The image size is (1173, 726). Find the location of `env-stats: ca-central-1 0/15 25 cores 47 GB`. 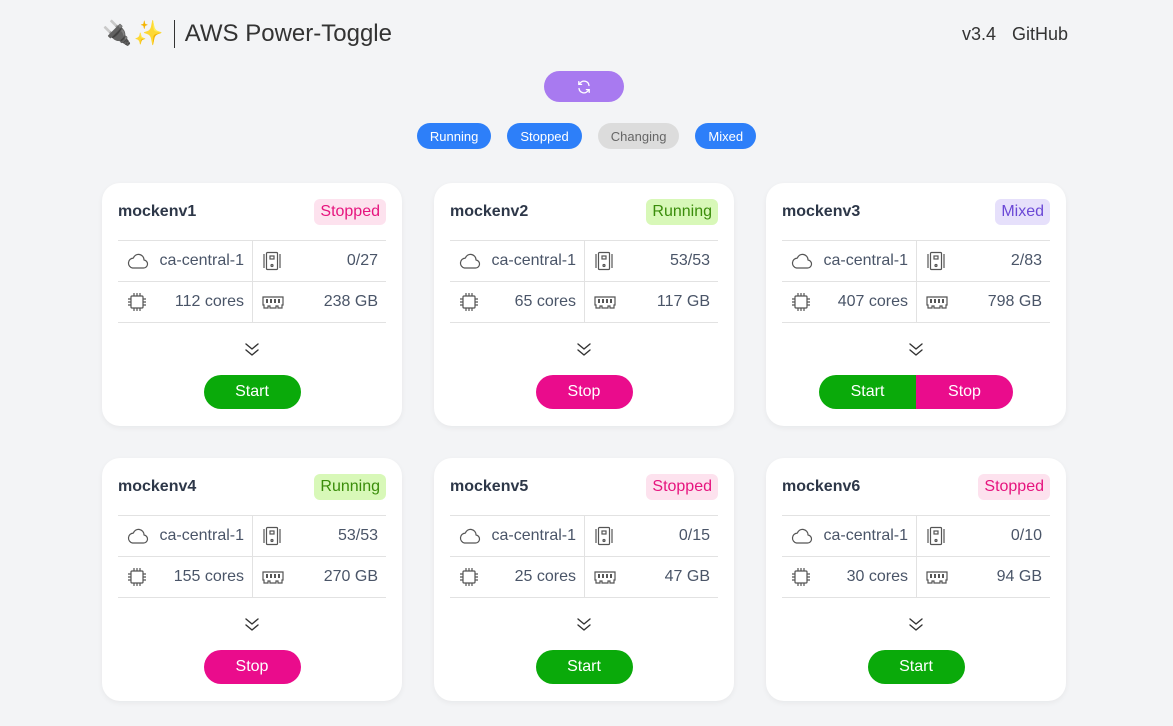

env-stats: ca-central-1 0/15 25 cores 47 GB is located at coordinates (584, 557).